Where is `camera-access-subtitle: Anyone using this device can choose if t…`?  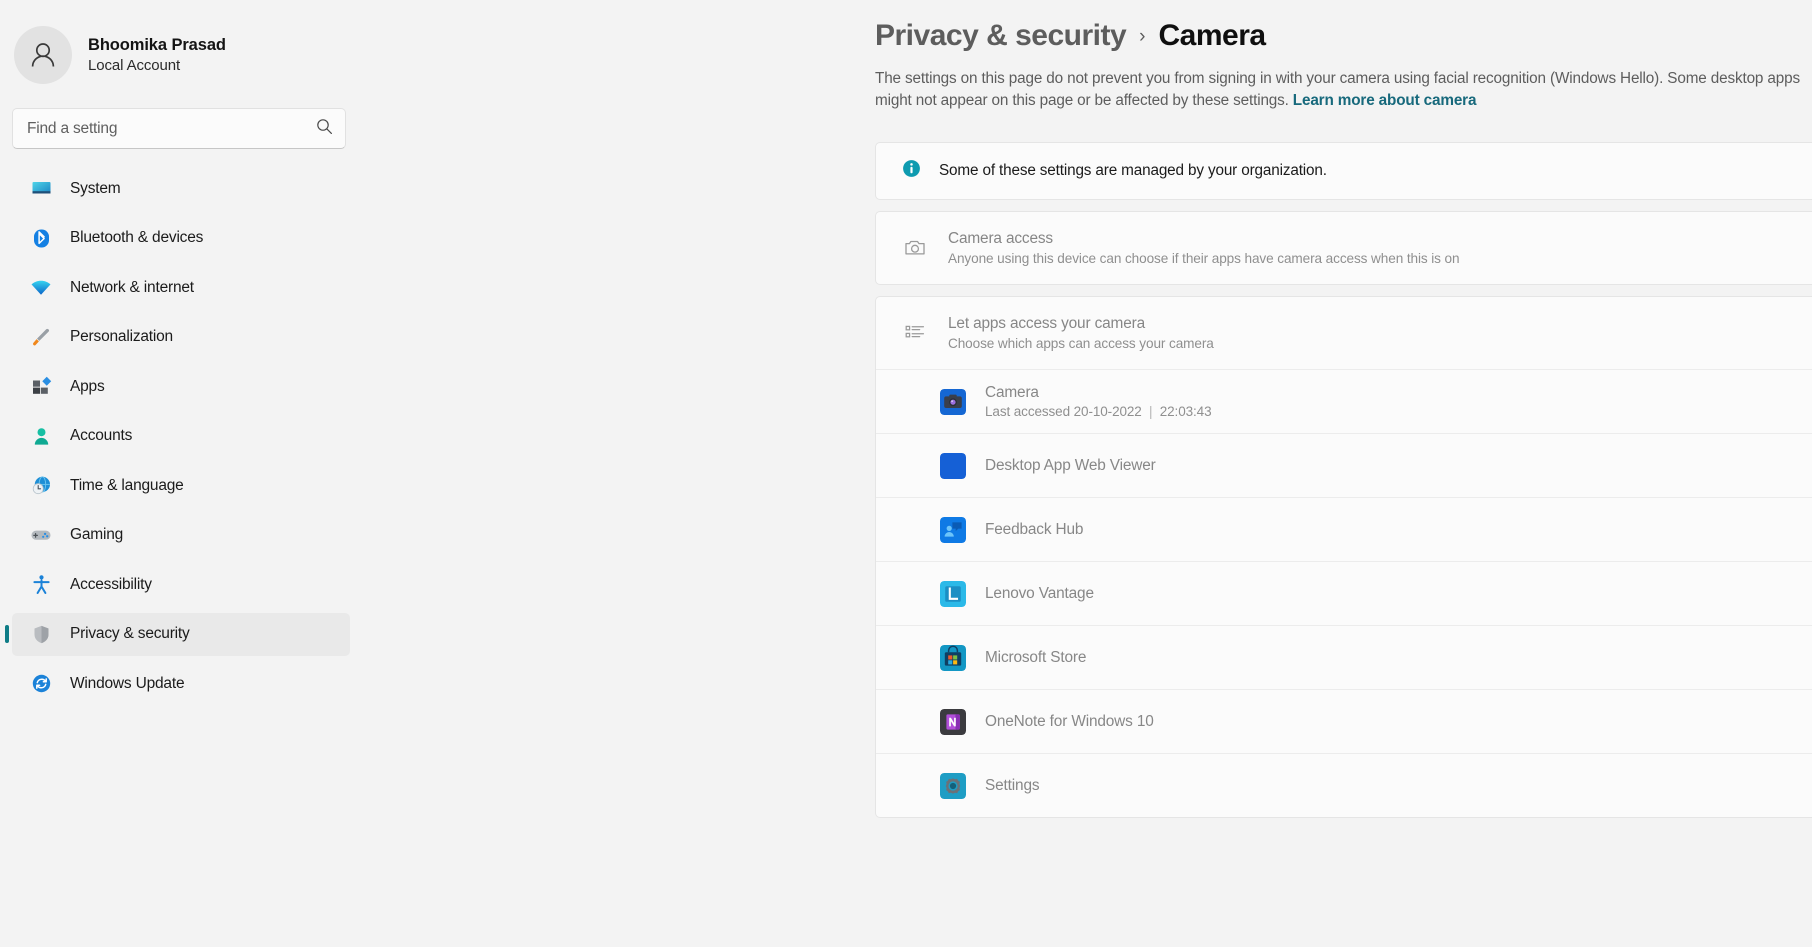 camera-access-subtitle: Anyone using this device can choose if t… is located at coordinates (1204, 259).